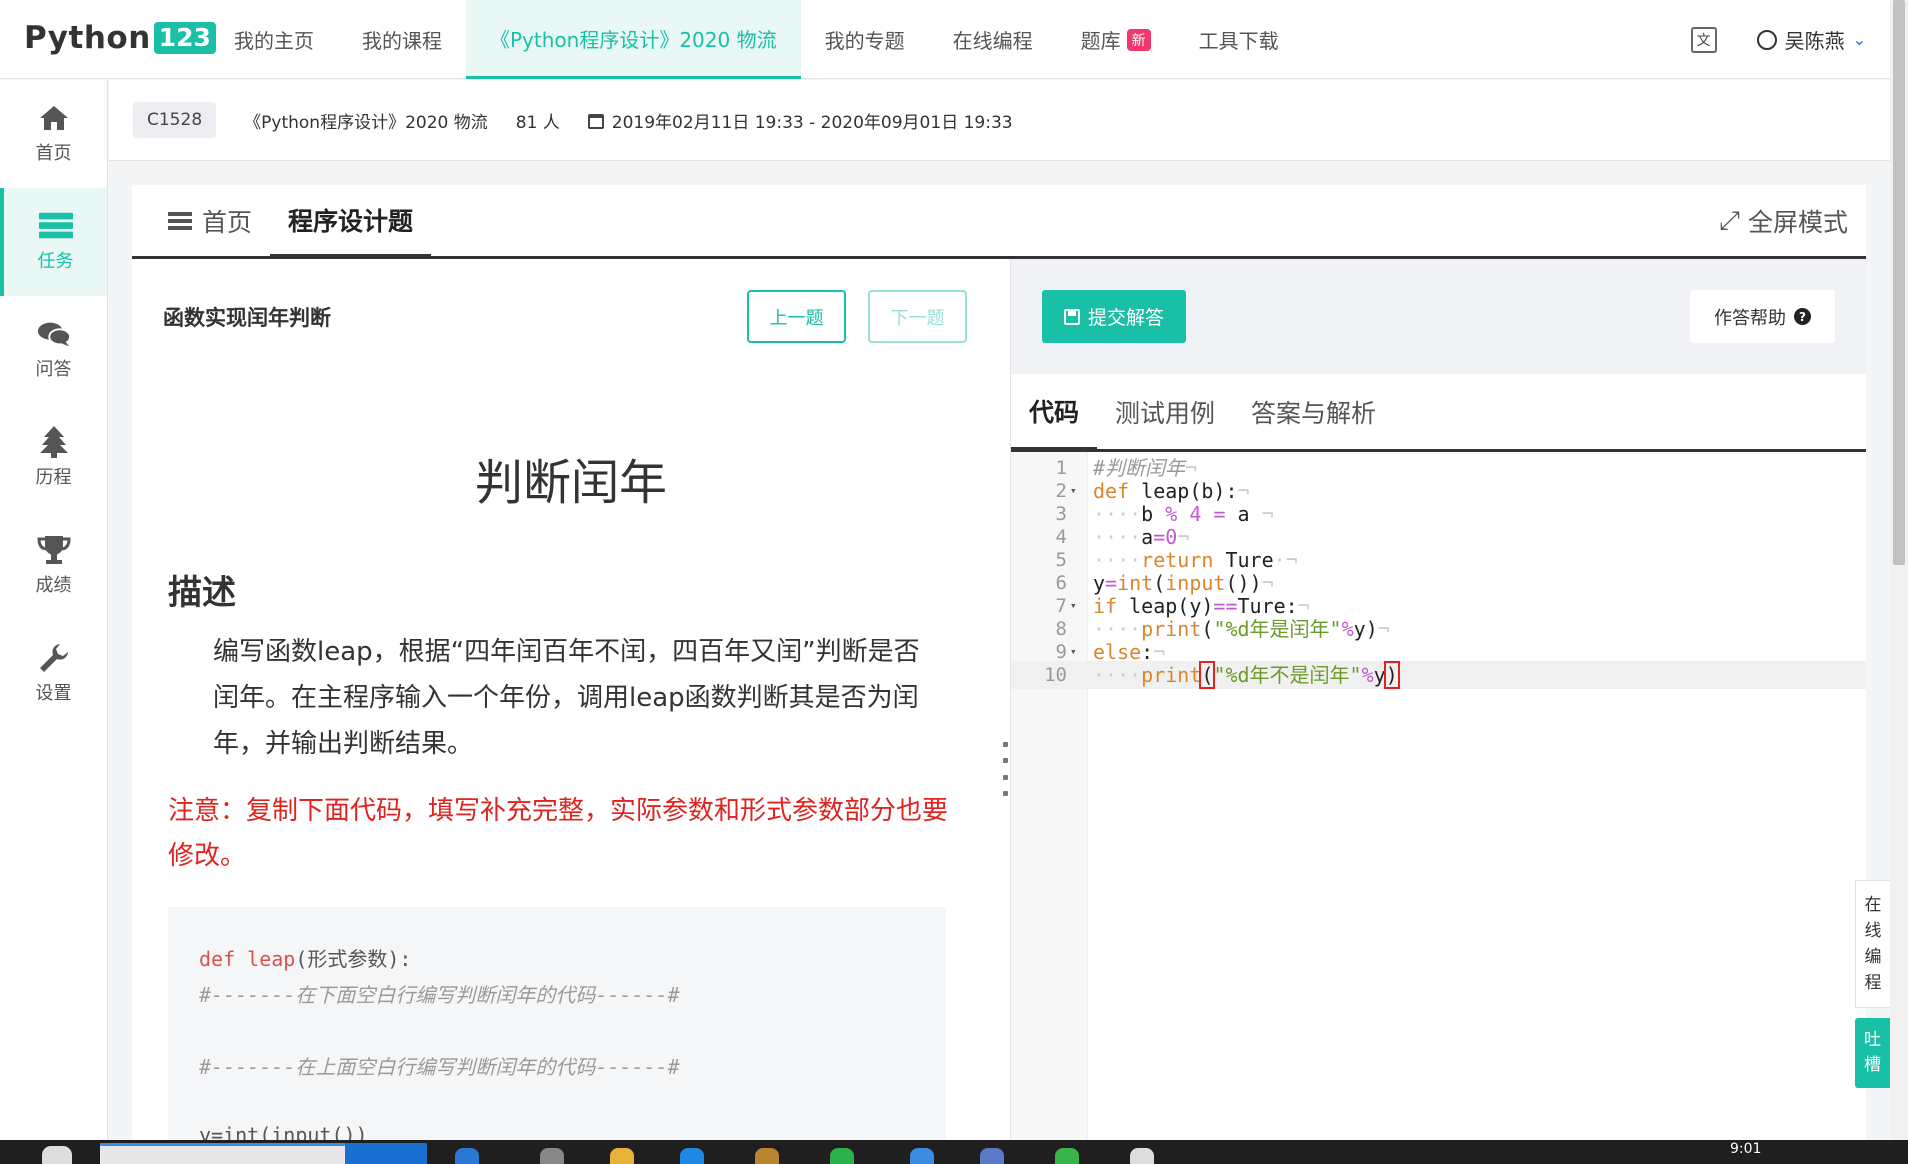  Describe the element at coordinates (1313, 411) in the screenshot. I see `tab-answer-analysis: 答案与解析` at that location.